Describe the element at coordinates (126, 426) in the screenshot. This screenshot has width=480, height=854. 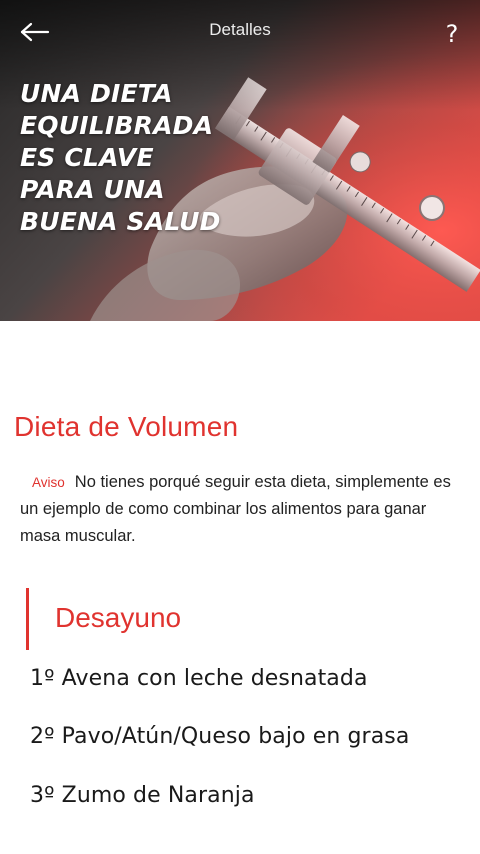
I see `diet-title: Dieta de Volumen` at that location.